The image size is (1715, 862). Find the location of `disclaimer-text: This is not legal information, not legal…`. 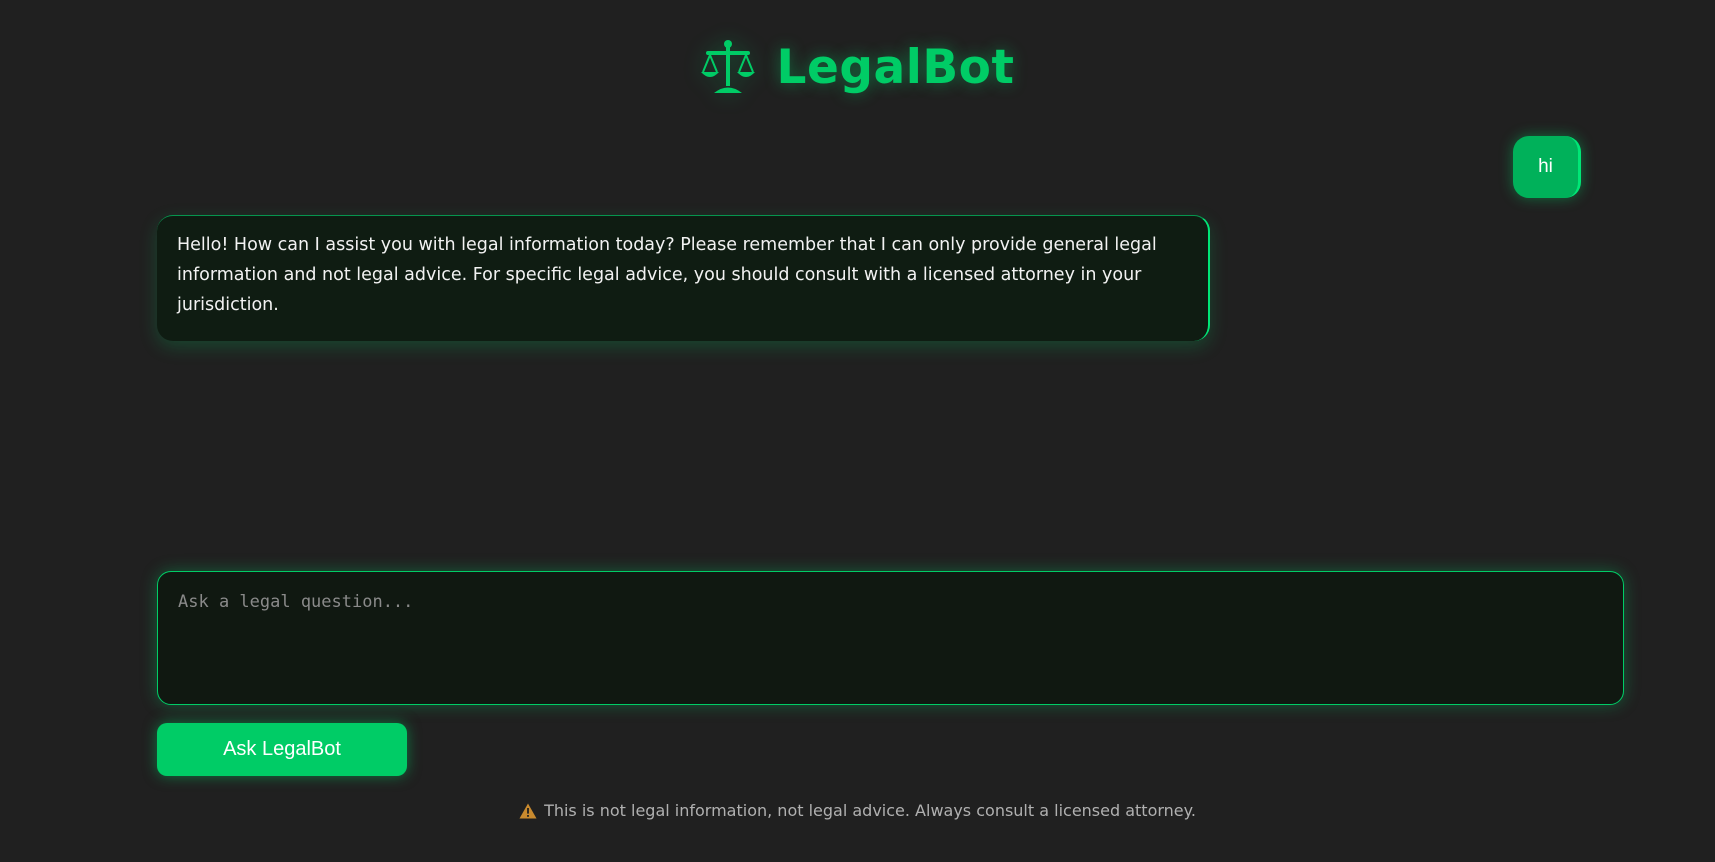

disclaimer-text: This is not legal information, not legal… is located at coordinates (870, 810).